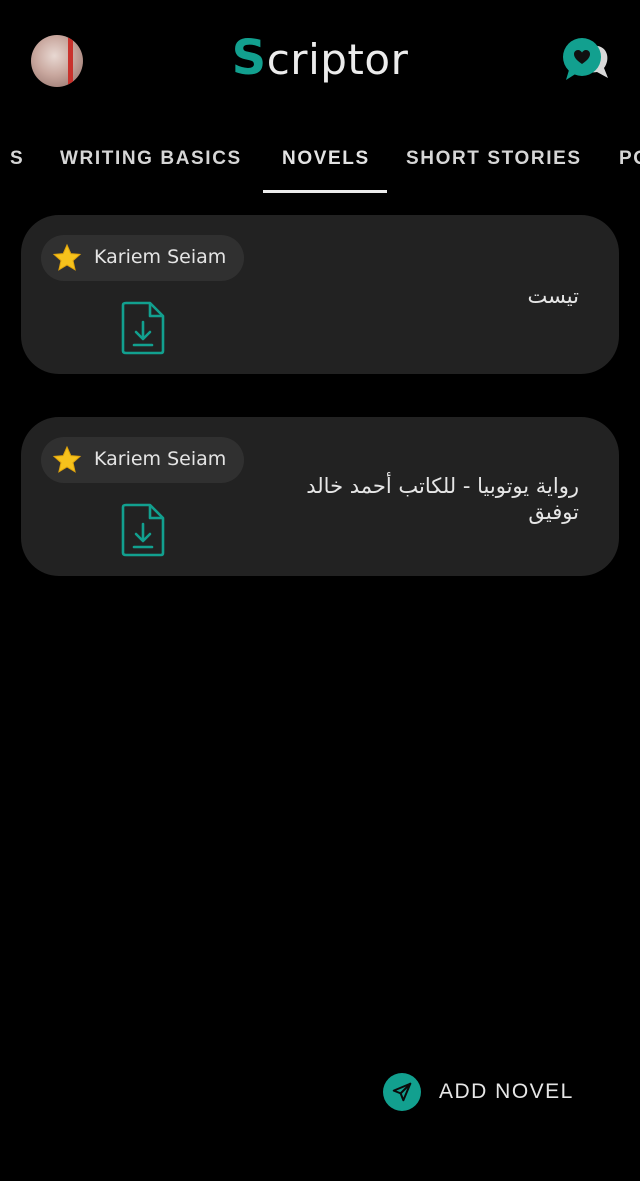 The image size is (640, 1181). I want to click on add-novel-label: ADD NOVEL, so click(506, 1092).